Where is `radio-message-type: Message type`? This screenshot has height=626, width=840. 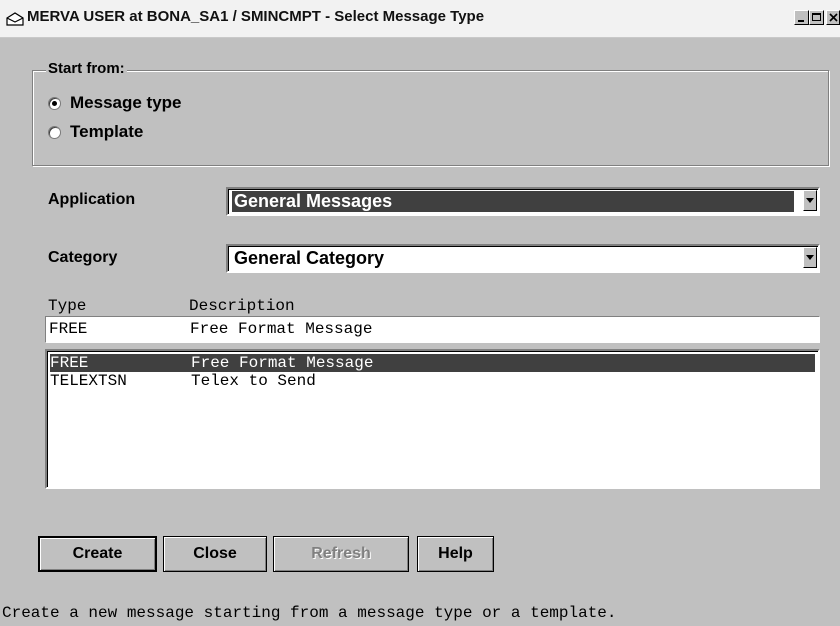
radio-message-type: Message type is located at coordinates (115, 103).